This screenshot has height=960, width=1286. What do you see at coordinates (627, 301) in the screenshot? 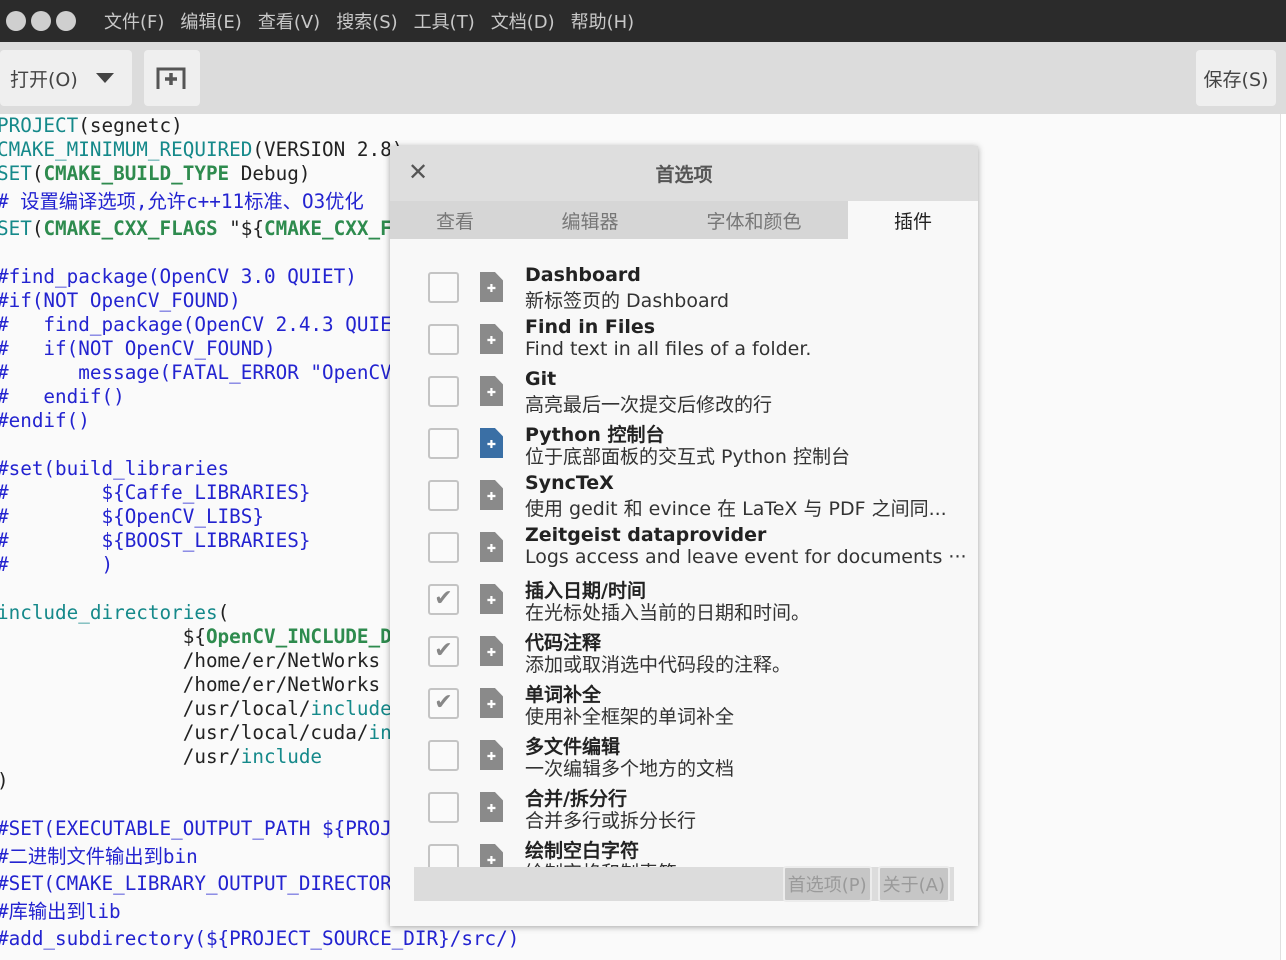
I see `plugin-description: 新标签页的 Dashboard` at bounding box center [627, 301].